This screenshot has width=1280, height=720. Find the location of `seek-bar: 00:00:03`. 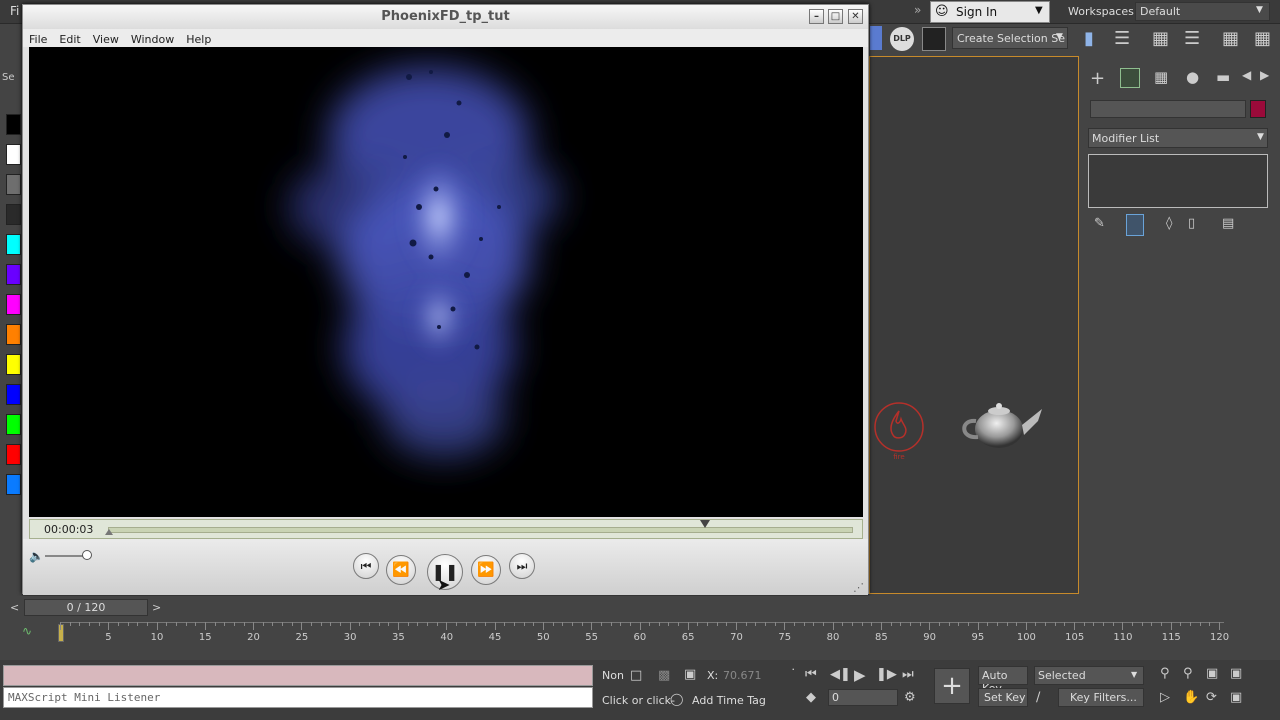

seek-bar: 00:00:03 is located at coordinates (446, 529).